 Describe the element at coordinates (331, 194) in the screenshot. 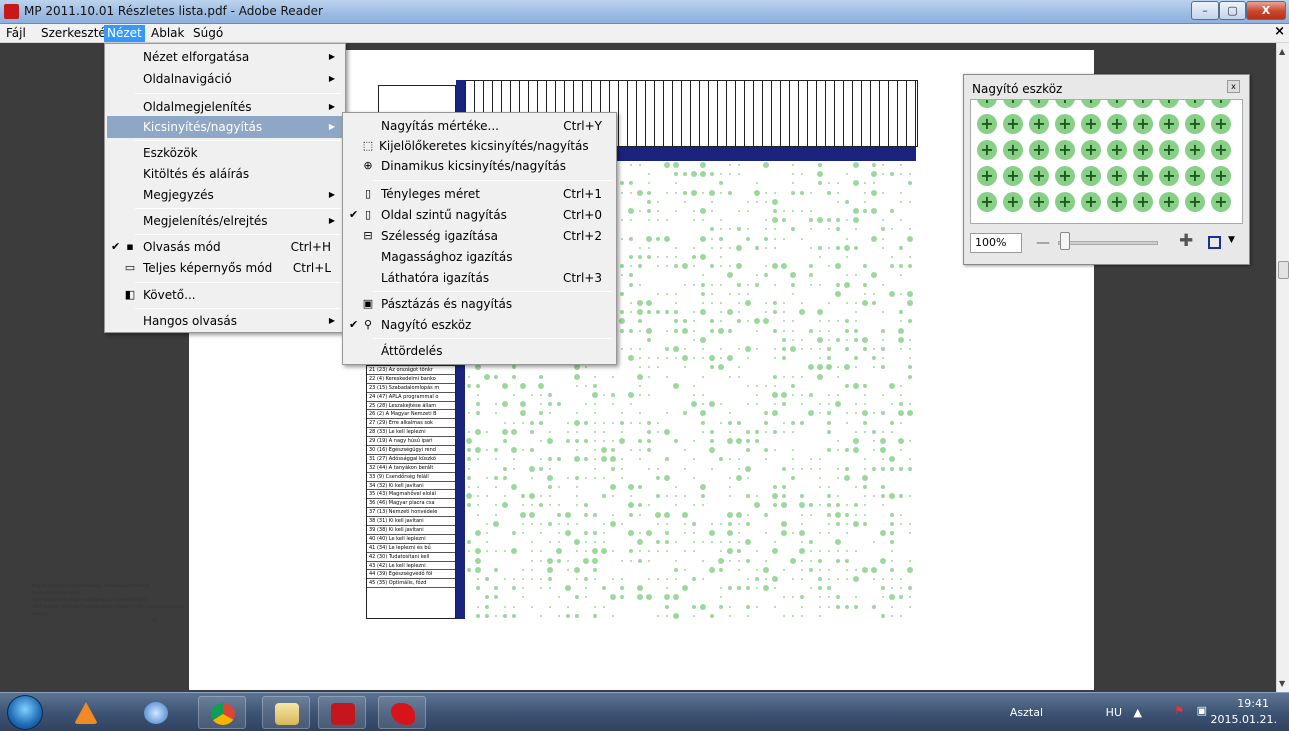

I see `submenu-arrow-icon: ▶` at that location.